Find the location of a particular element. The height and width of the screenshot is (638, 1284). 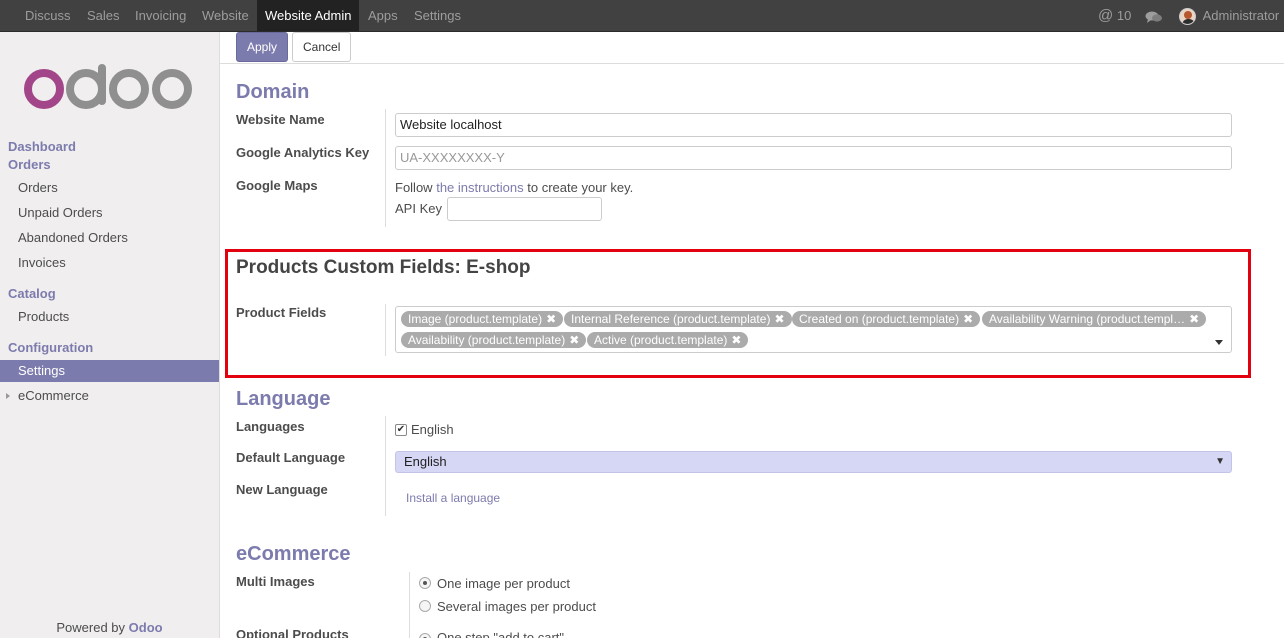

sidebar-item-label: eCommerce is located at coordinates (53, 395).